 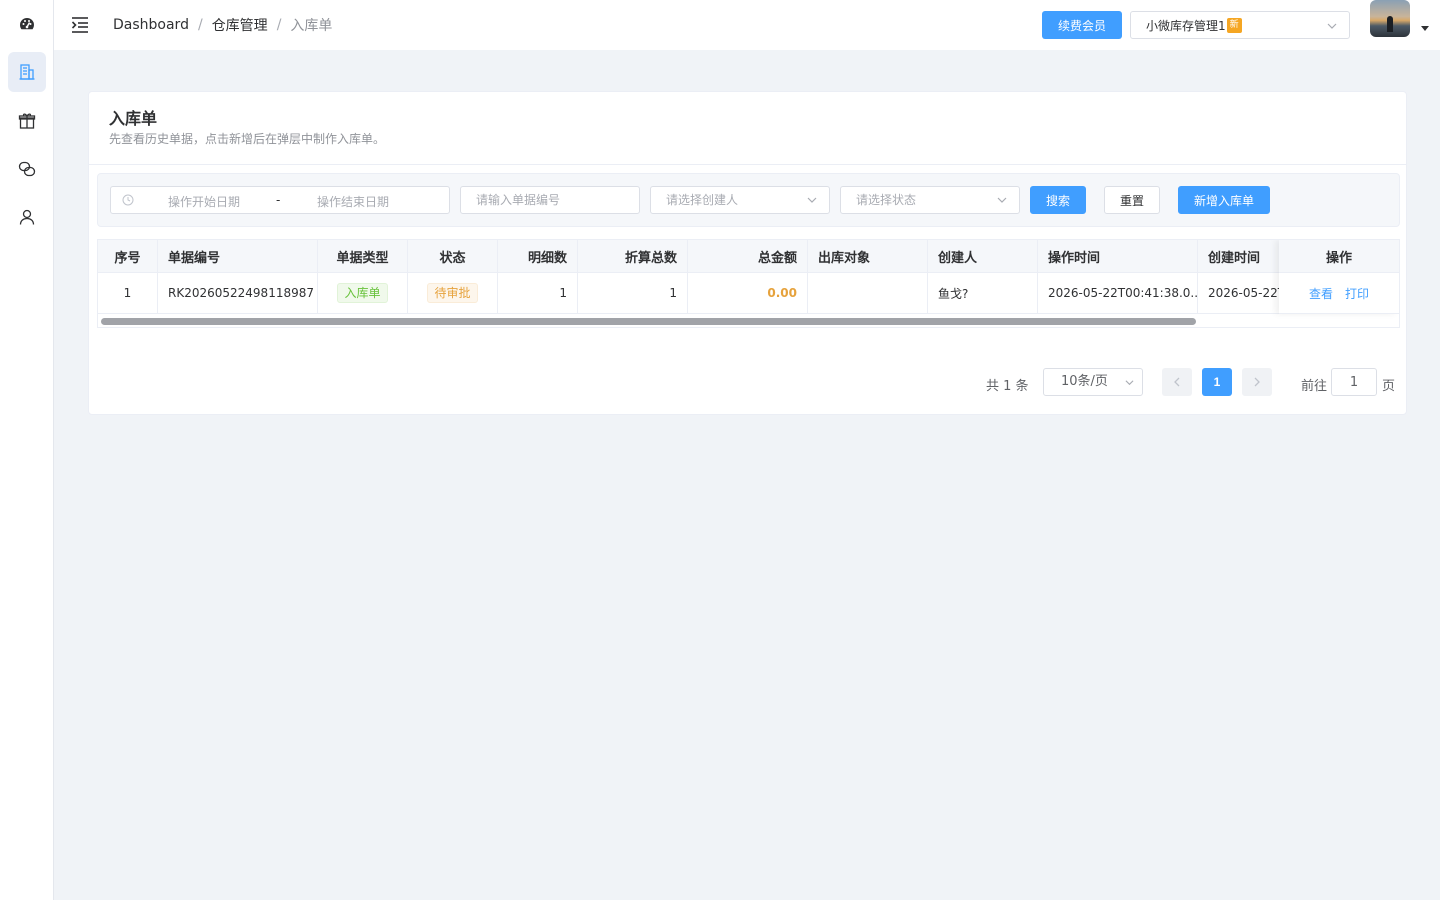 I want to click on page-size-value: 10条/页, so click(x=1084, y=381).